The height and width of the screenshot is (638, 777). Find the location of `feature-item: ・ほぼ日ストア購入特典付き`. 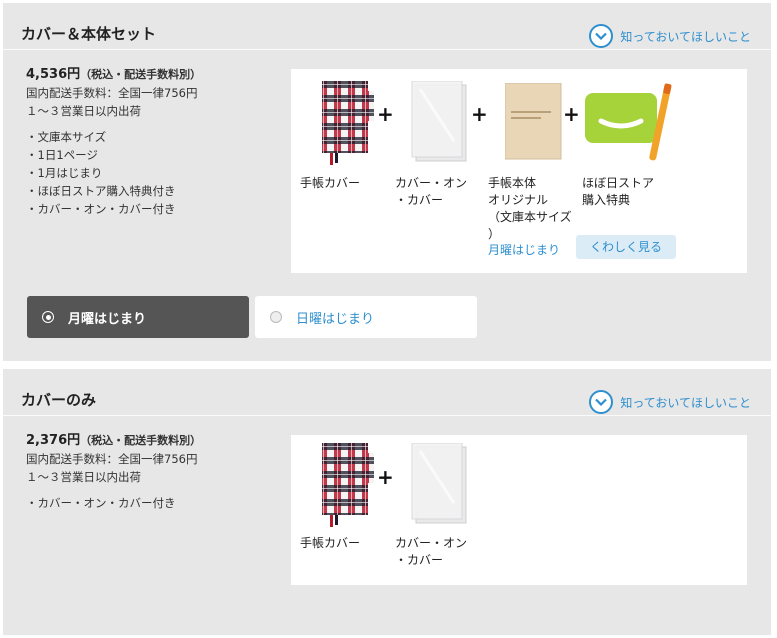

feature-item: ・ほぼ日ストア購入特典付き is located at coordinates (101, 191).